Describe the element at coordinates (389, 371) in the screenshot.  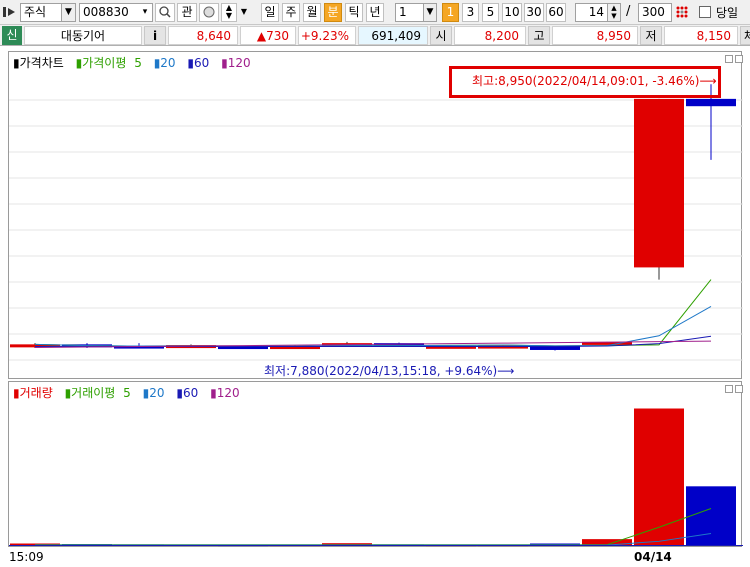
I see `low-annotation: 최저:7,880(2022/04/13,15:18, +9.64%)⟶` at that location.